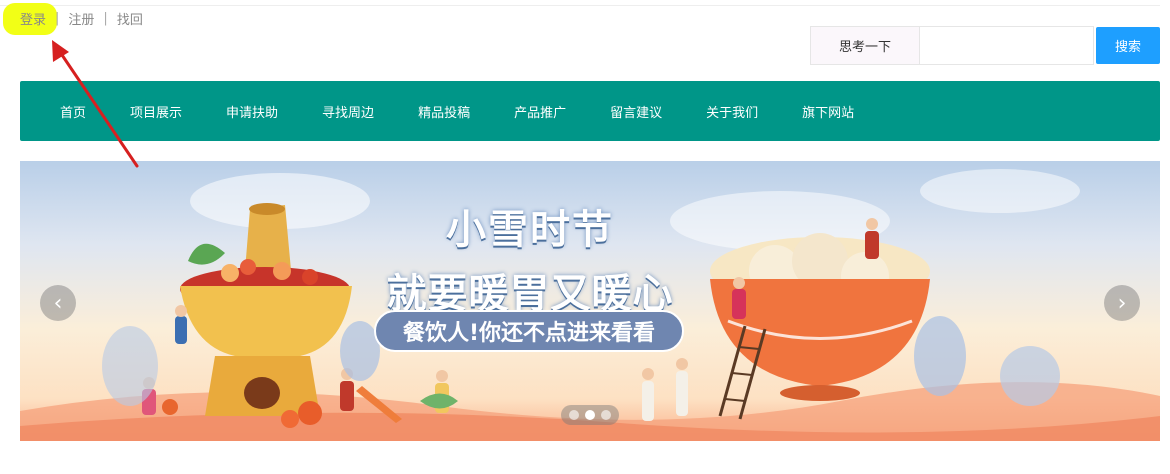 The image size is (1170, 474). I want to click on search-button: 搜索, so click(1128, 45).